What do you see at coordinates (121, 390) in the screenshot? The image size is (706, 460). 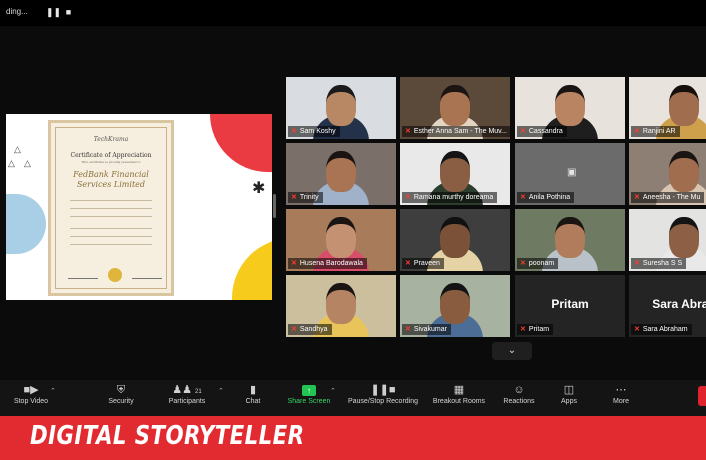 I see `shield-icon: ⛨` at bounding box center [121, 390].